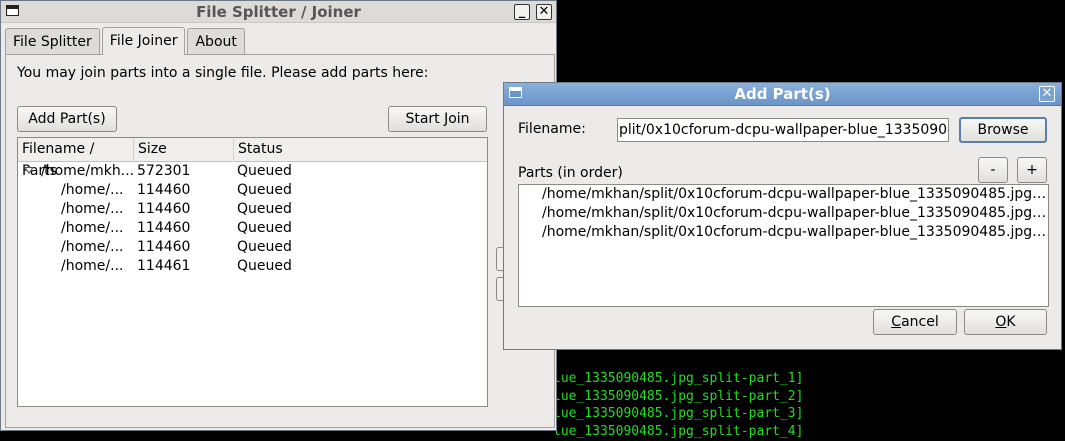  Describe the element at coordinates (164, 171) in the screenshot. I see `row-size: 572301` at that location.